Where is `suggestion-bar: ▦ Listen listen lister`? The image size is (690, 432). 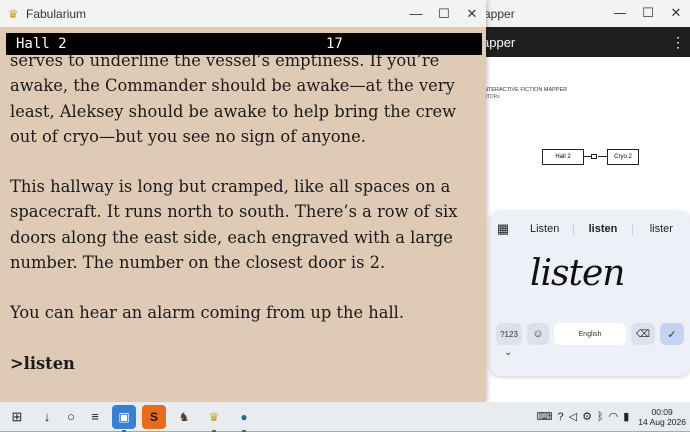 suggestion-bar: ▦ Listen listen lister is located at coordinates (590, 229).